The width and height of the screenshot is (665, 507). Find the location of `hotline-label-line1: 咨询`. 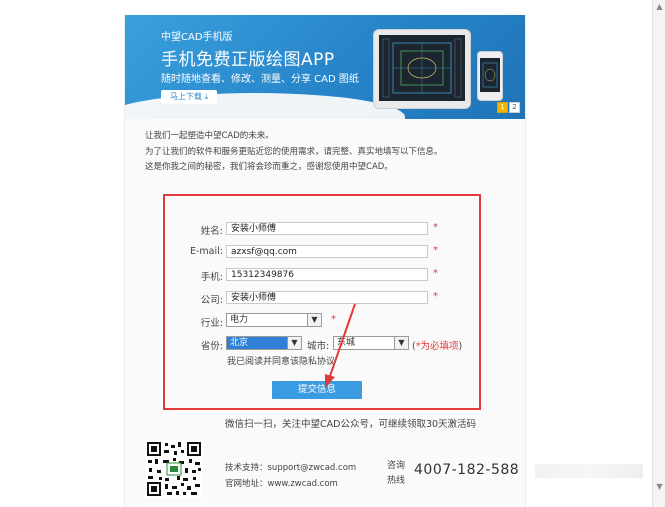

hotline-label-line1: 咨询 is located at coordinates (396, 466).